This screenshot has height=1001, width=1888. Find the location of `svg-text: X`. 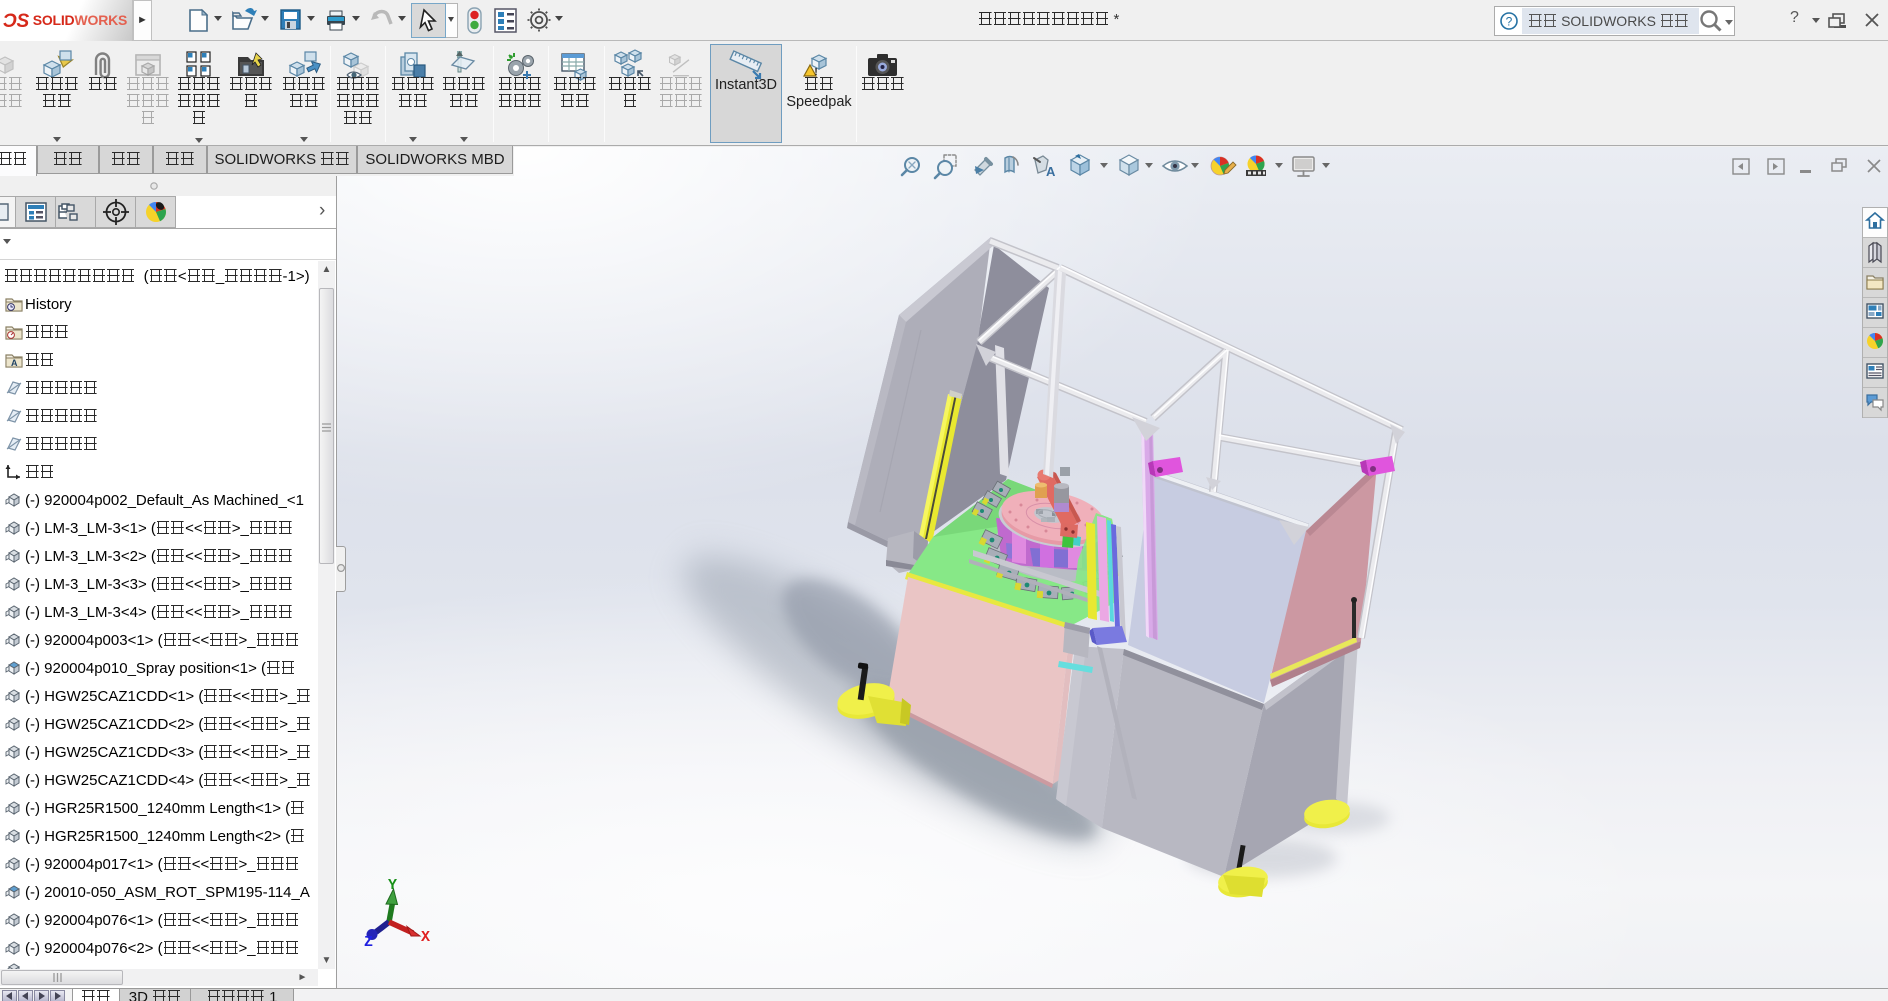

svg-text: X is located at coordinates (425, 937).